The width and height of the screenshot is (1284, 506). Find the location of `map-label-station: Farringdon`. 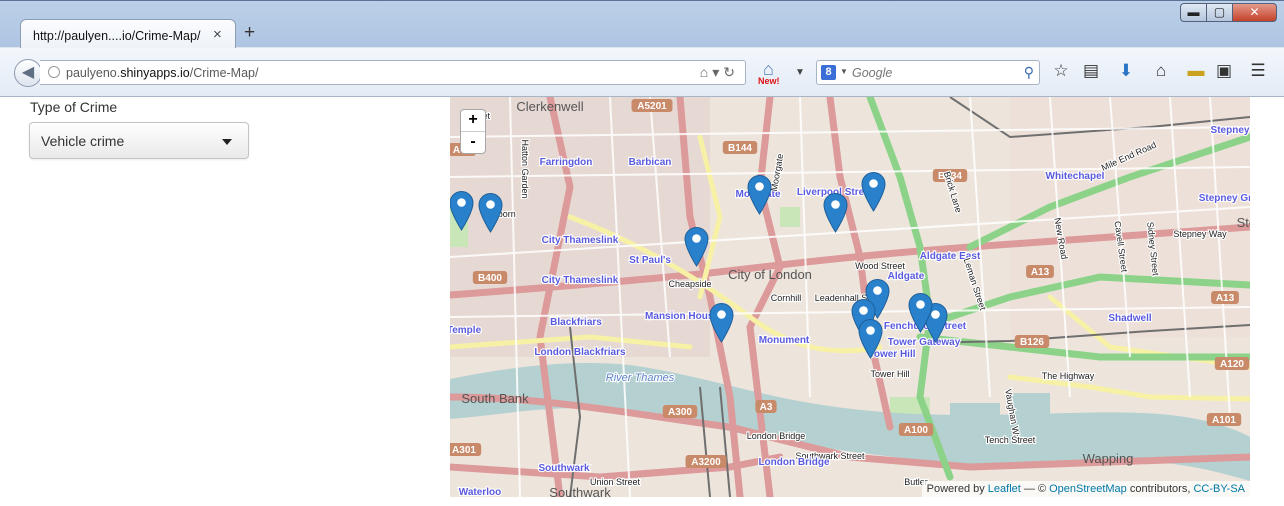

map-label-station: Farringdon is located at coordinates (566, 162).